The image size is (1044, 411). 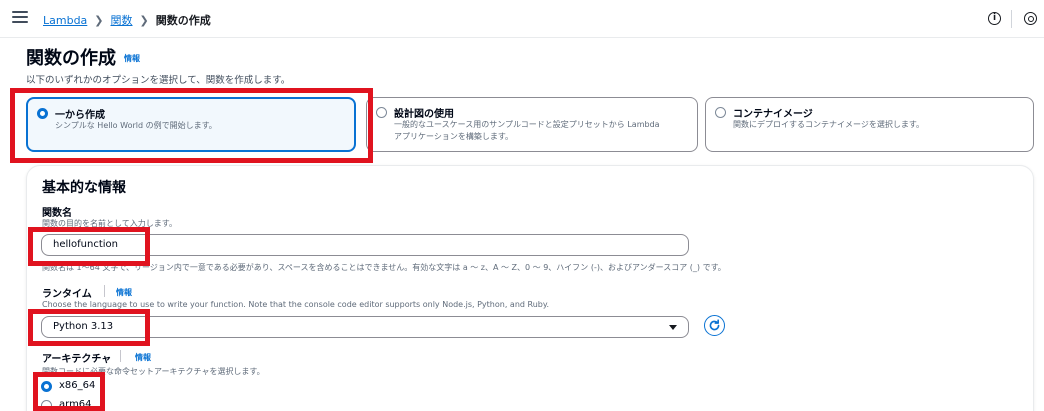 What do you see at coordinates (136, 125) in the screenshot?
I see `option-description: シンプルな Hello World の例で開始します。` at bounding box center [136, 125].